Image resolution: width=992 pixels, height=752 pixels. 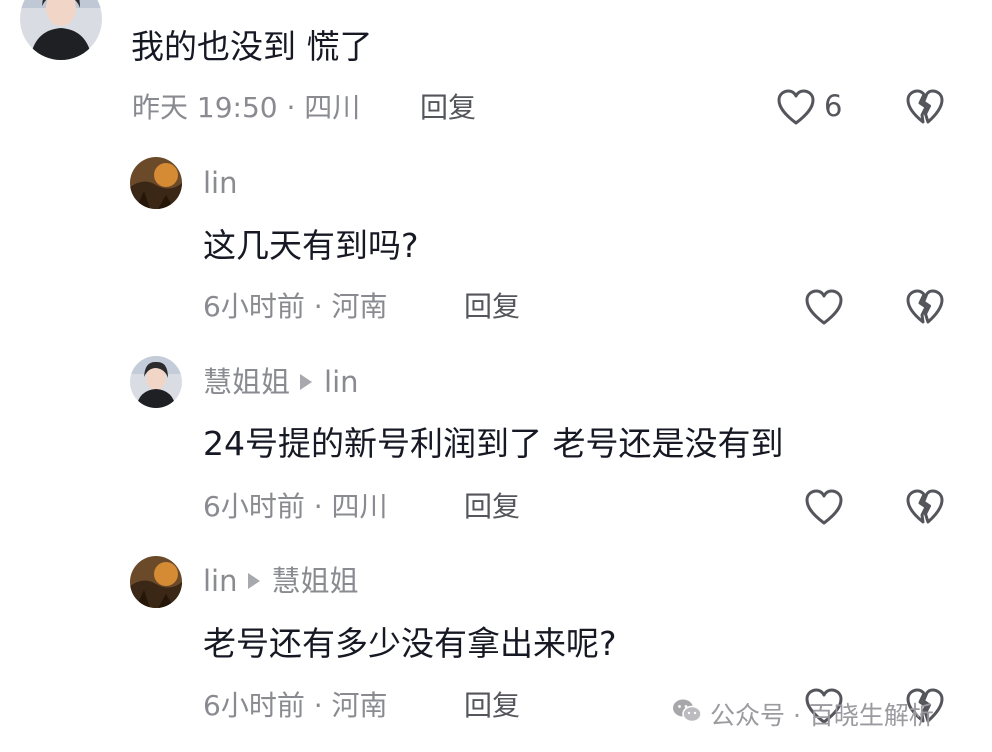 I want to click on like-count: 6, so click(x=833, y=106).